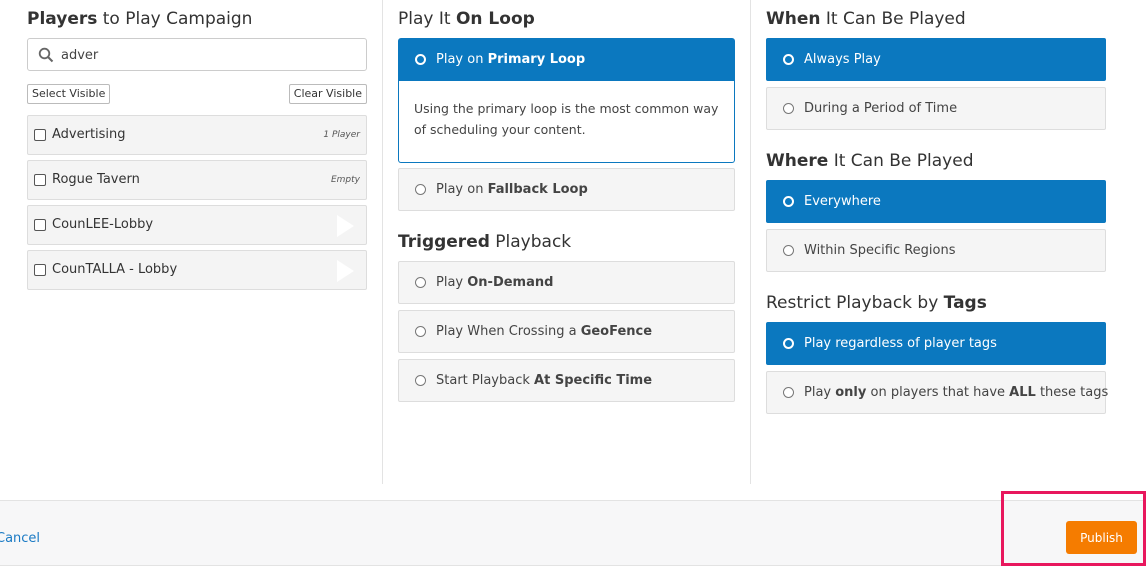  What do you see at coordinates (46, 55) in the screenshot?
I see `search-icon` at bounding box center [46, 55].